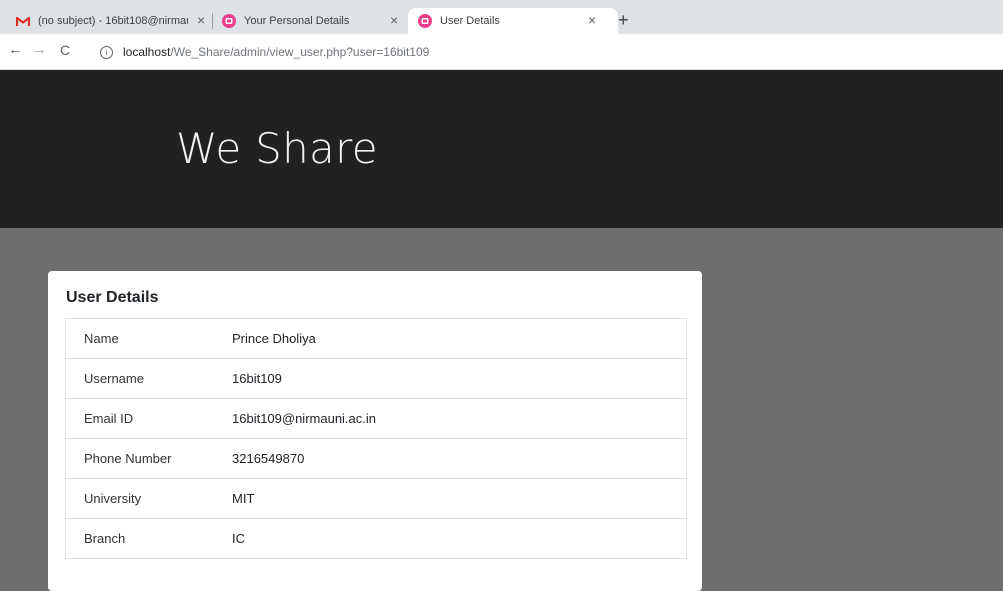 The height and width of the screenshot is (591, 1003). Describe the element at coordinates (376, 379) in the screenshot. I see `table-row: Username 16bit109` at that location.